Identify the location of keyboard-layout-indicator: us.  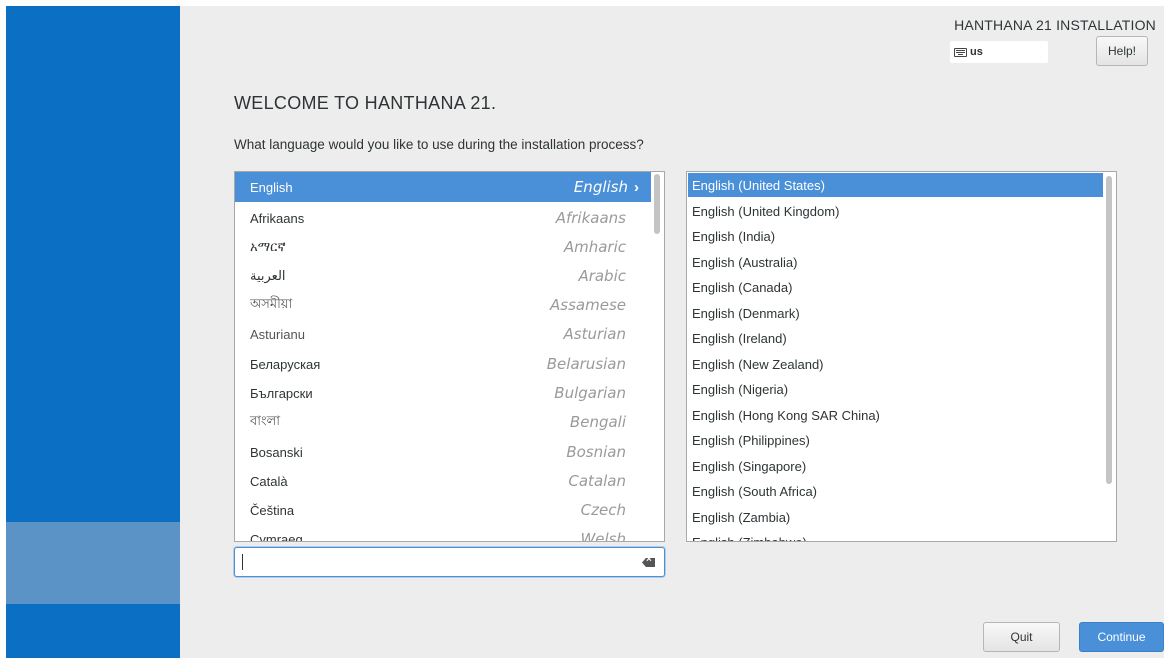
(999, 52).